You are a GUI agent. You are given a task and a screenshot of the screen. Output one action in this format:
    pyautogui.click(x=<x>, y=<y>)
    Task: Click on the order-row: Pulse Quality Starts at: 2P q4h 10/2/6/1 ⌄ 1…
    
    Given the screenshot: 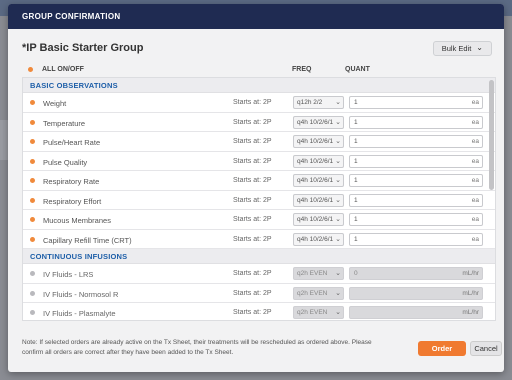 What is the action you would take?
    pyautogui.click(x=259, y=161)
    